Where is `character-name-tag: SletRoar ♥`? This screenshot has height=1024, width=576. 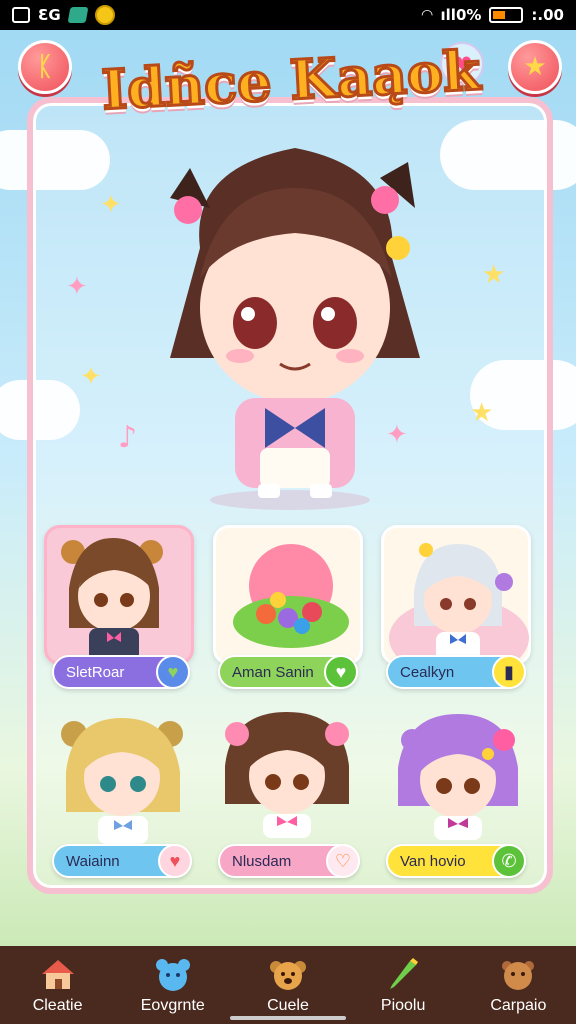
character-name-tag: SletRoar ♥ is located at coordinates (121, 672).